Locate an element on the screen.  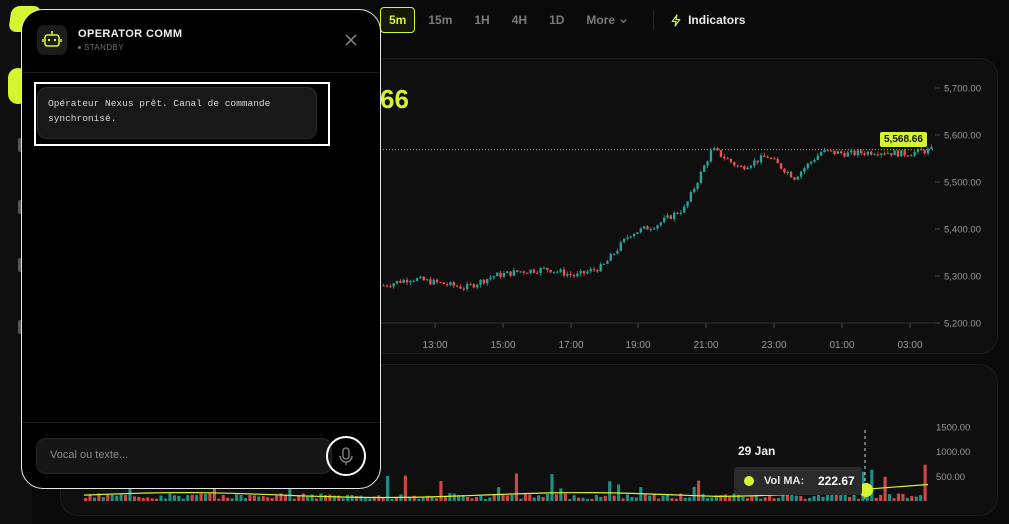
last-price-tag: 5,568.66 is located at coordinates (903, 139).